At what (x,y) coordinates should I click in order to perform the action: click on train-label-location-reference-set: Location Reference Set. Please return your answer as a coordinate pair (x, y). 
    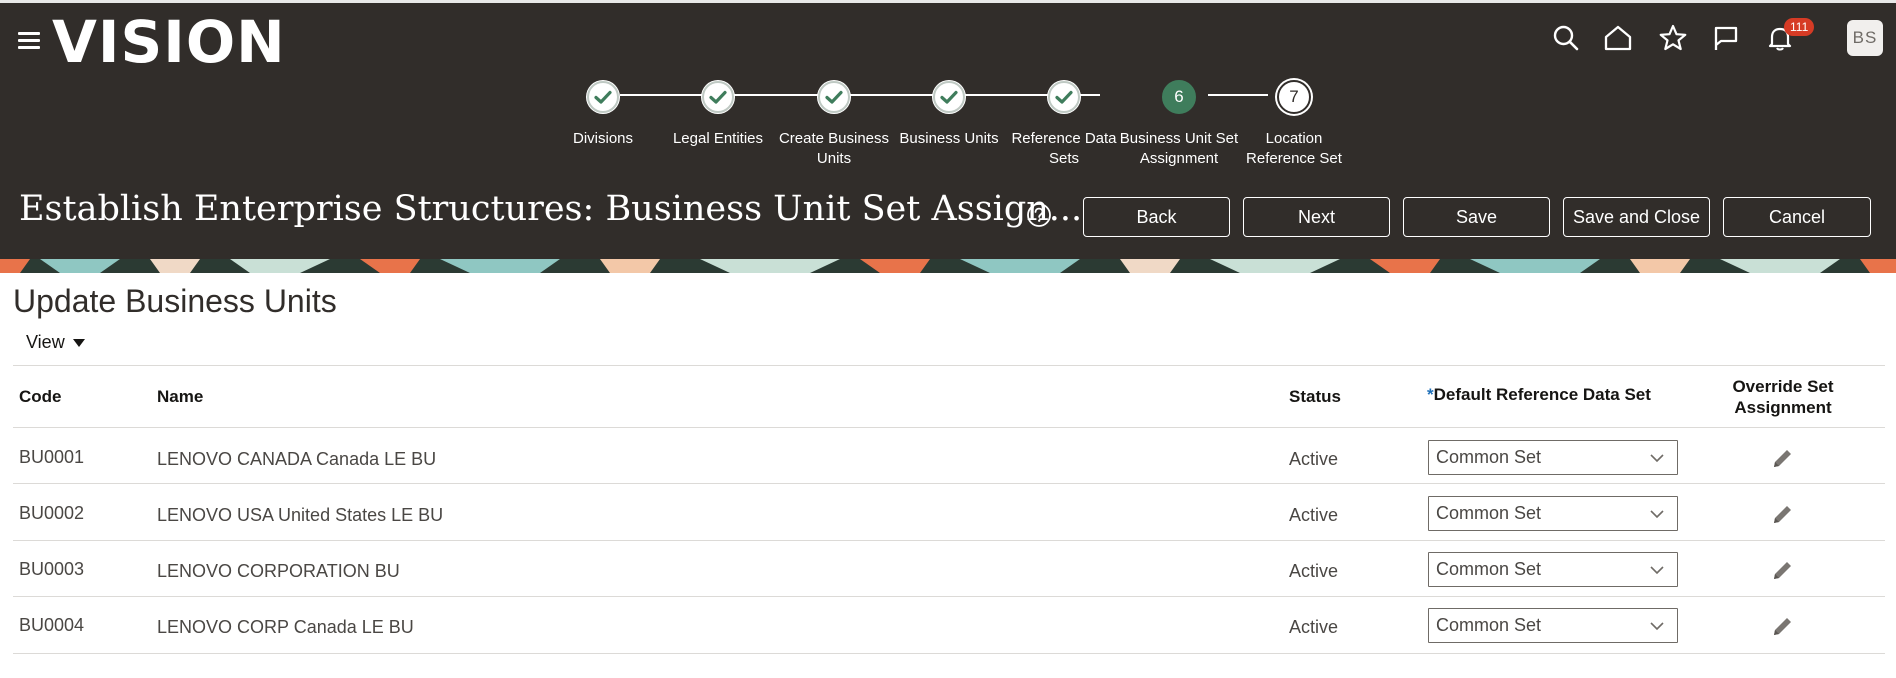
    Looking at the image, I should click on (1294, 148).